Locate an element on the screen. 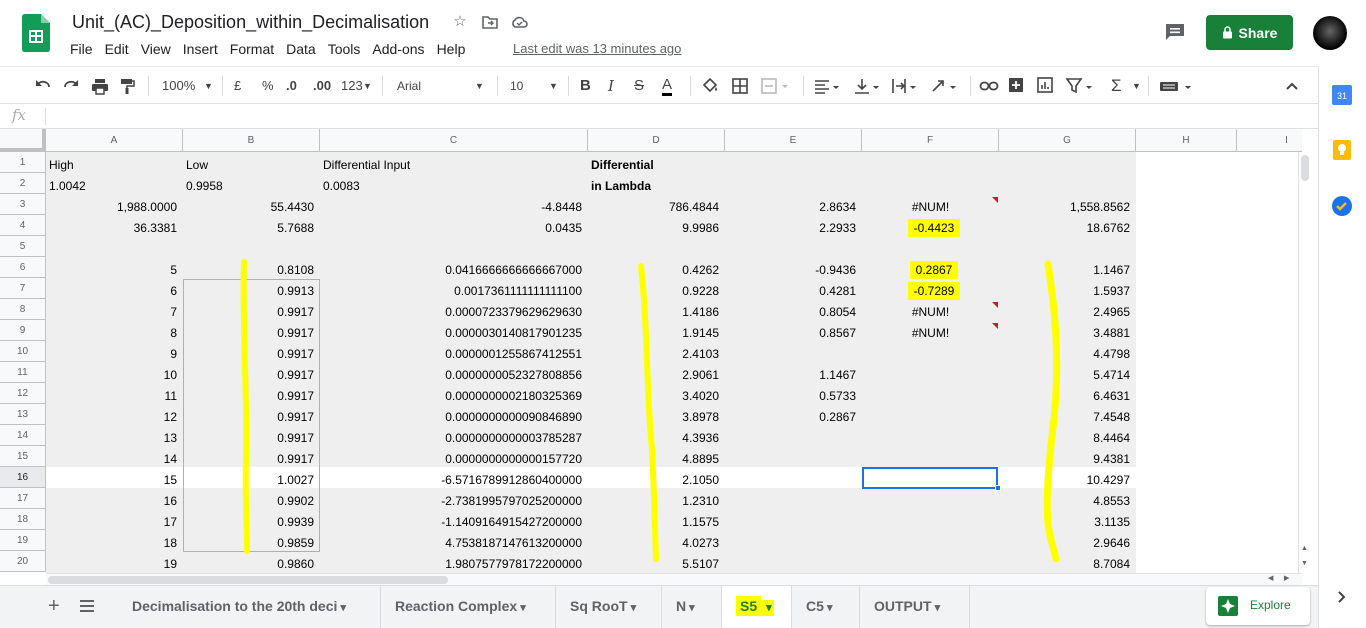 This screenshot has width=1366, height=628. vertical-scrollbar: ▲ ▼ is located at coordinates (1304, 363).